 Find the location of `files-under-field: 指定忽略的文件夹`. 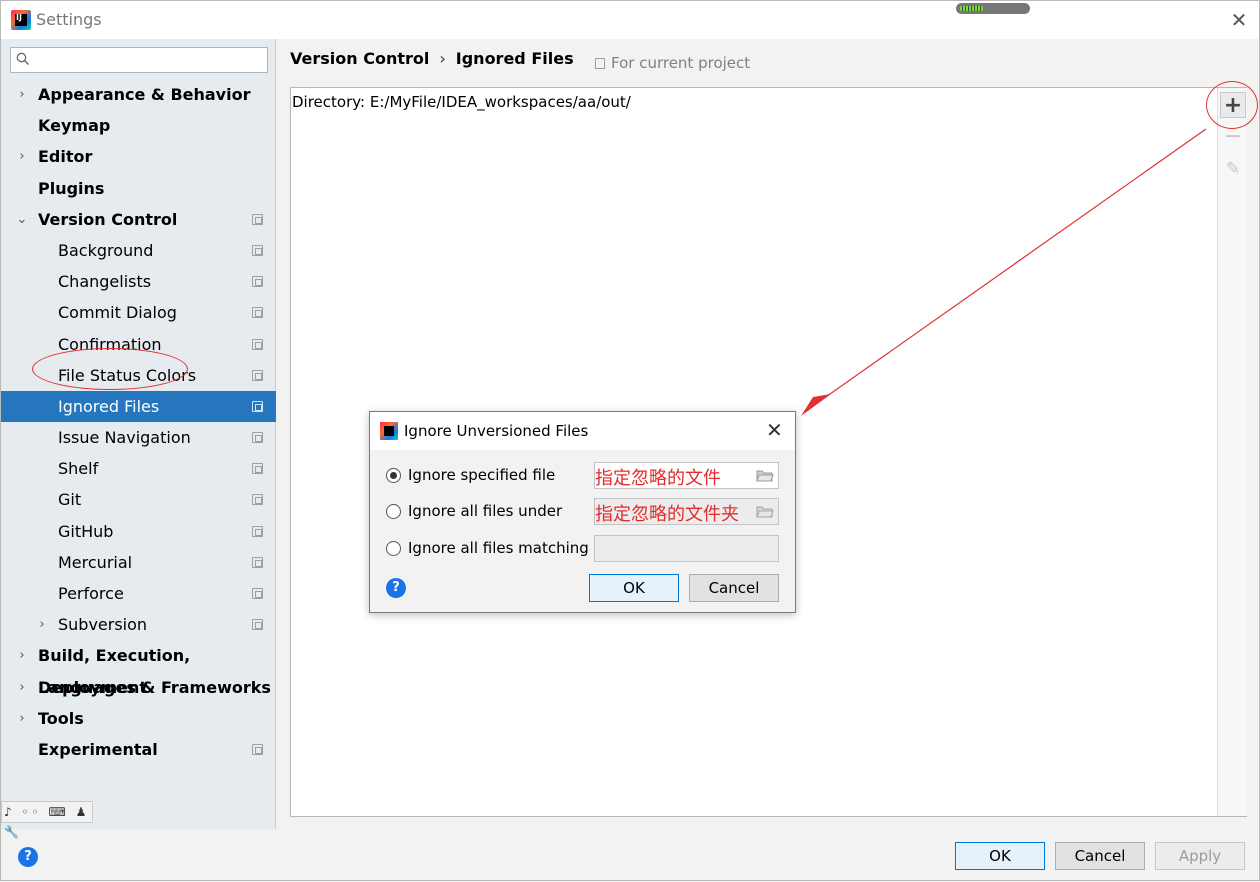

files-under-field: 指定忽略的文件夹 is located at coordinates (686, 511).